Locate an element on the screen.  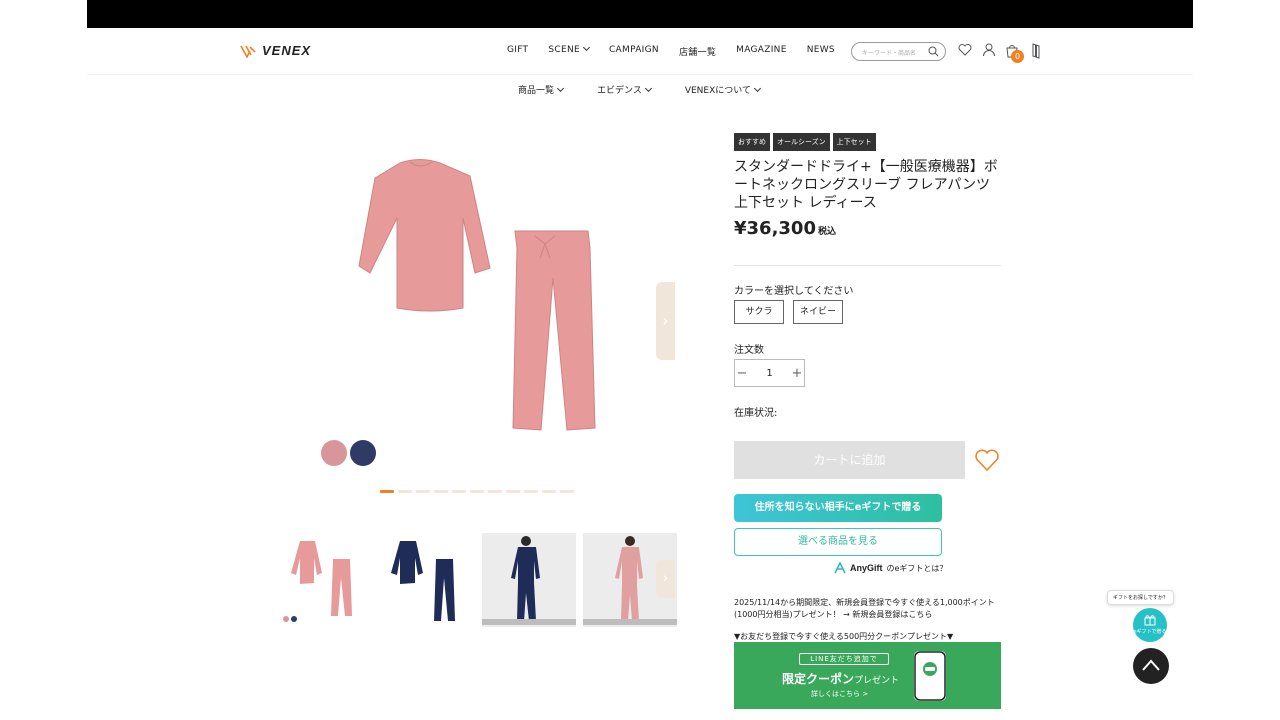
nav-item-gift: GIFT is located at coordinates (517, 51).